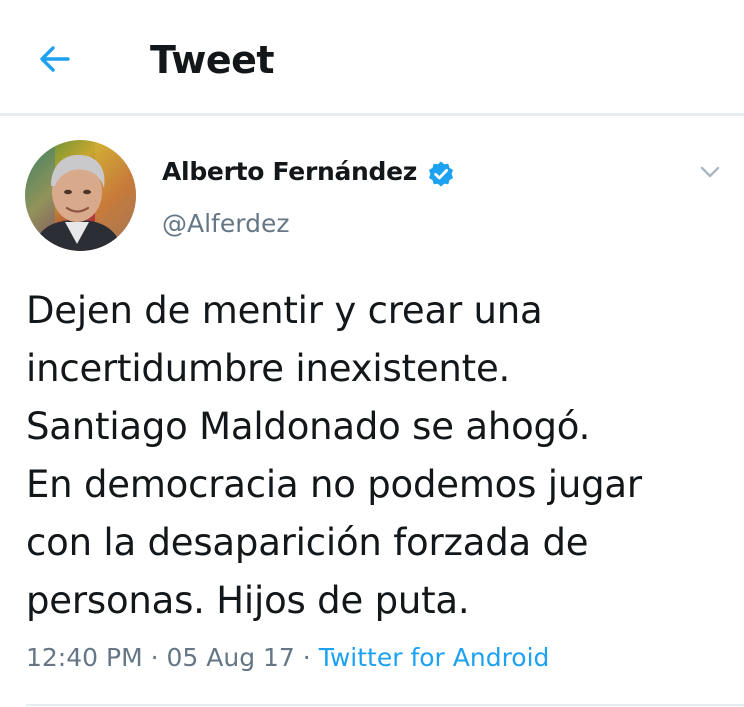 This screenshot has height=707, width=744. Describe the element at coordinates (84, 657) in the screenshot. I see `tweet-time: 12:40 PM` at that location.